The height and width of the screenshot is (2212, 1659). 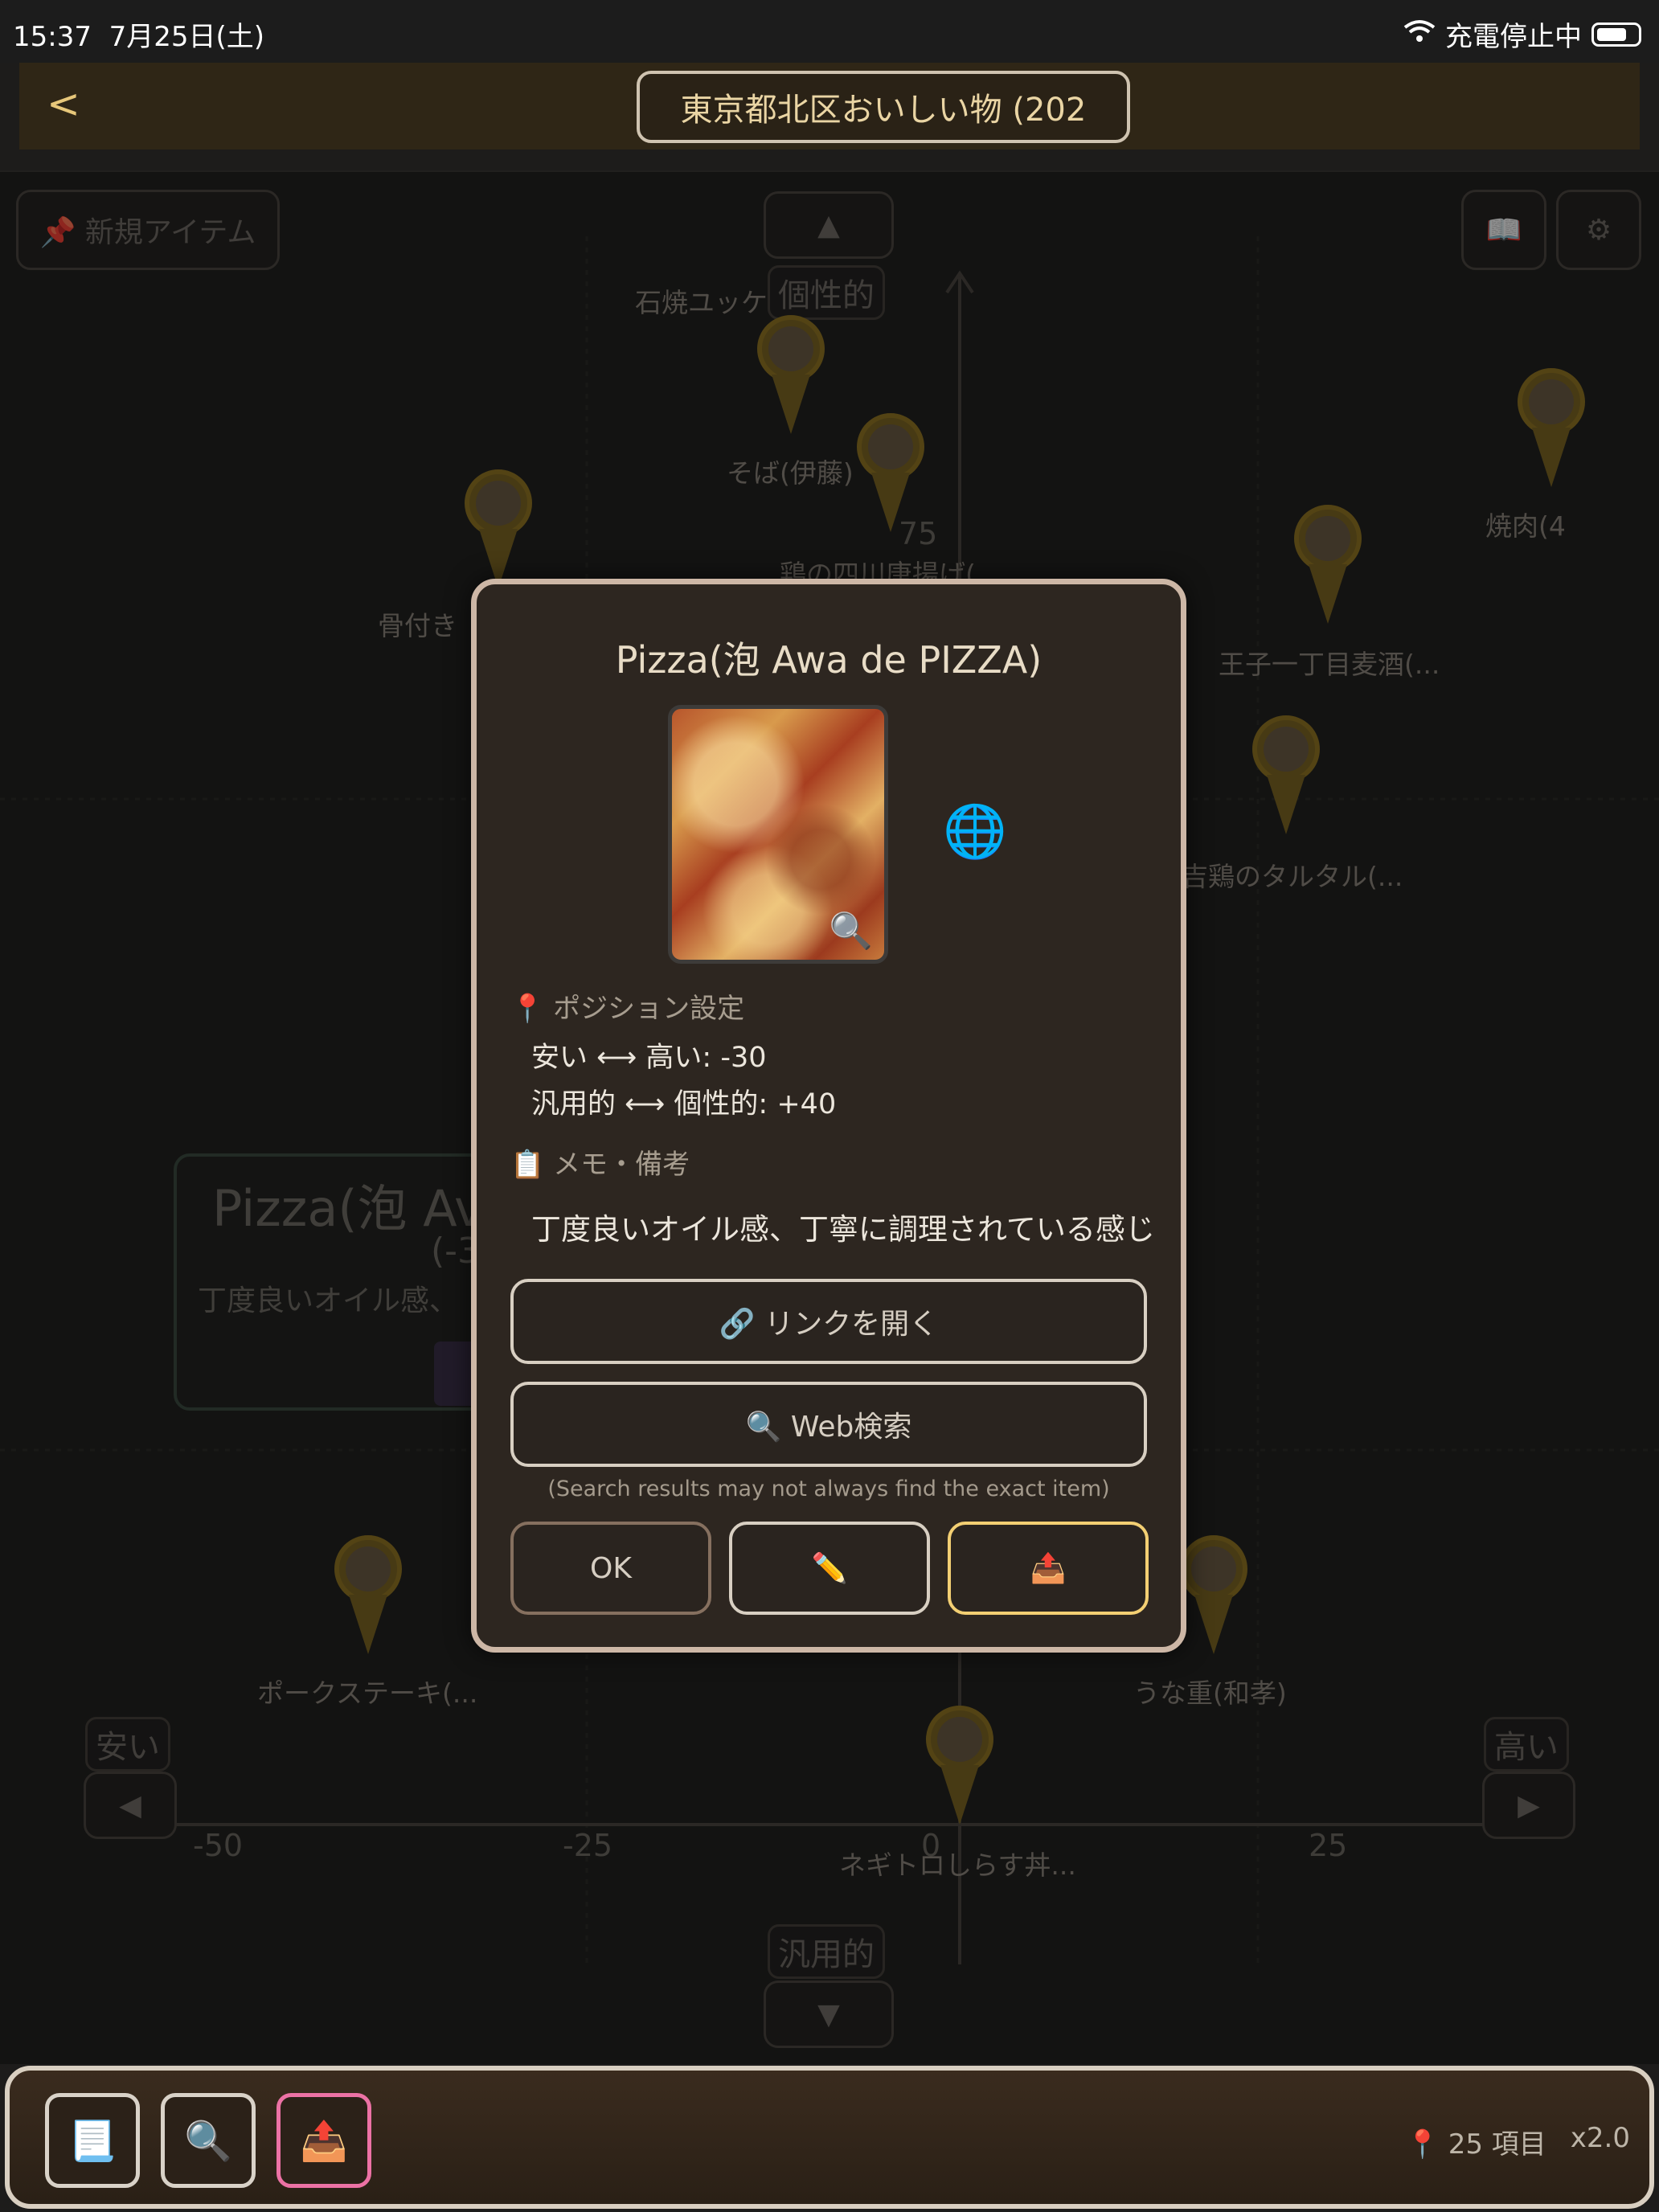 What do you see at coordinates (1048, 1568) in the screenshot?
I see `share-button: 📤` at bounding box center [1048, 1568].